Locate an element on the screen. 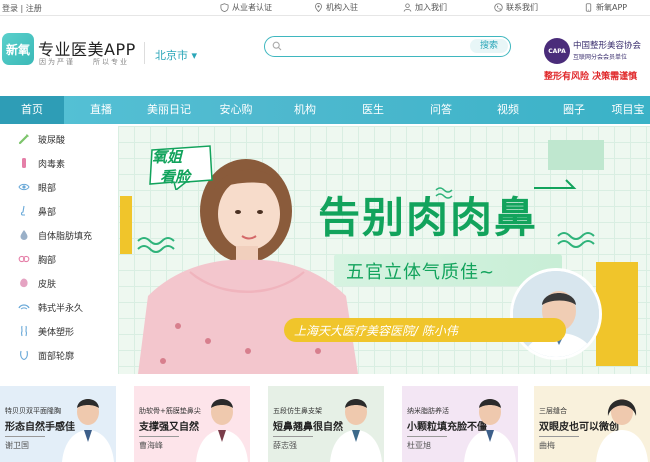  category-item: 肉毒素 is located at coordinates (59, 163).